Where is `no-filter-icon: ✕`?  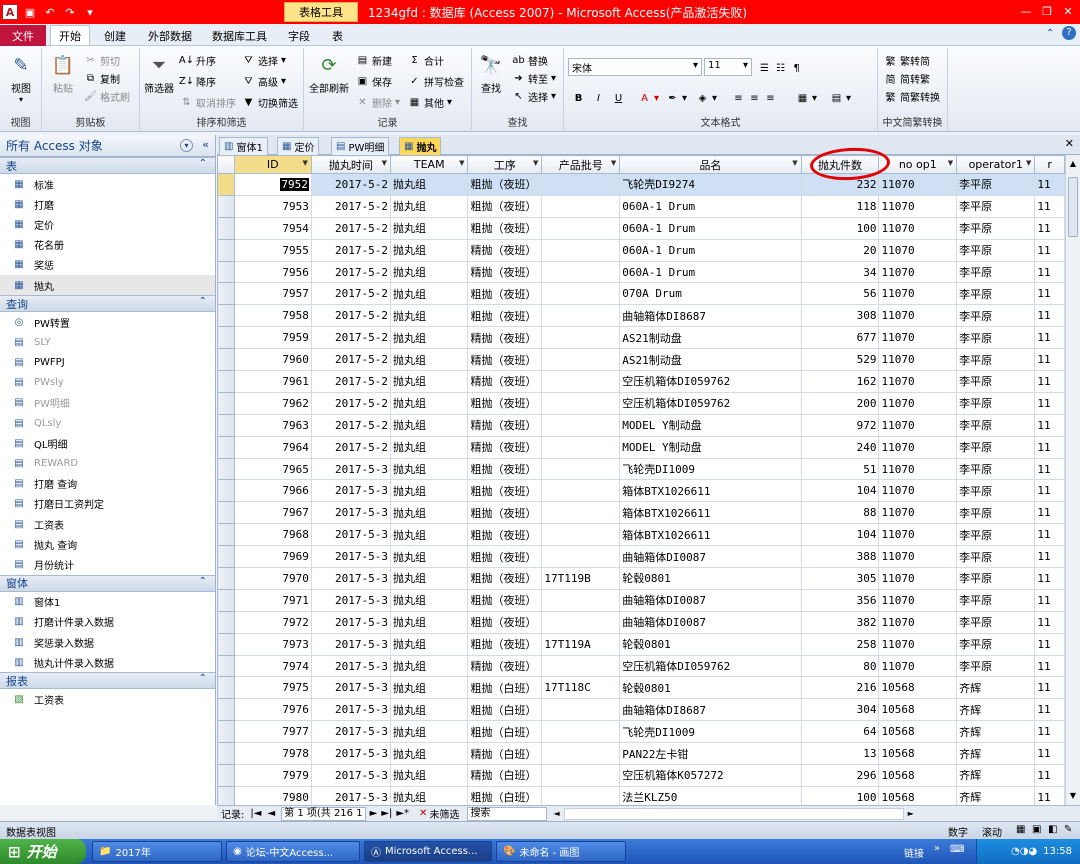 no-filter-icon: ✕ is located at coordinates (423, 813).